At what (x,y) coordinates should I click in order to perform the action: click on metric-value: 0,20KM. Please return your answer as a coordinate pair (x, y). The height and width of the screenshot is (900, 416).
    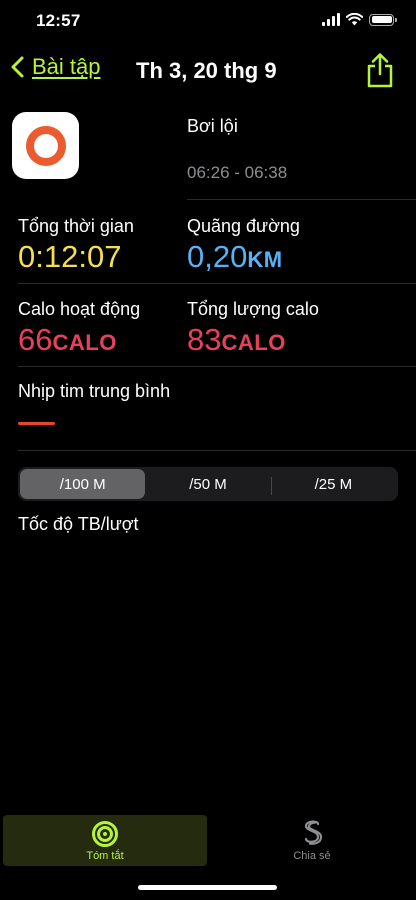
    Looking at the image, I should click on (243, 257).